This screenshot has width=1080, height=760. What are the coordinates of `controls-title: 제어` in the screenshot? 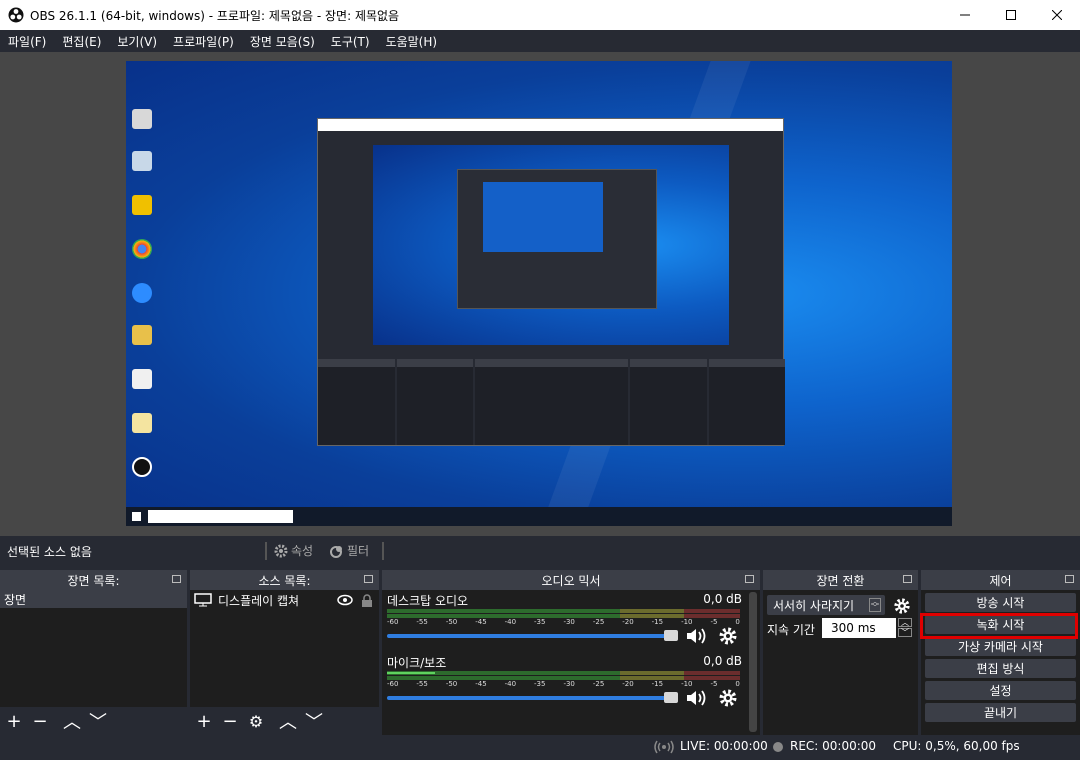 It's located at (1000, 580).